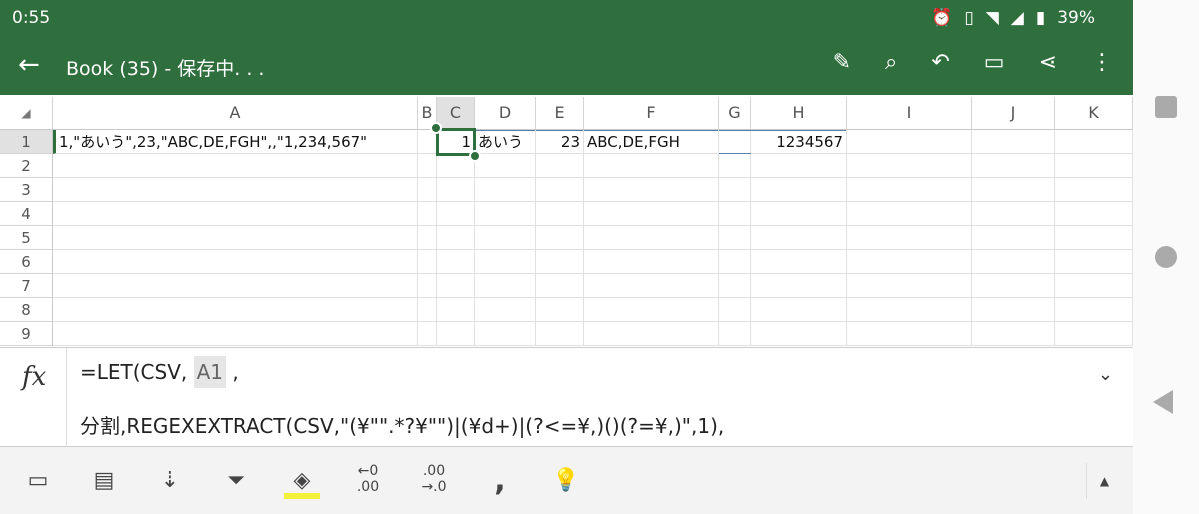 Image resolution: width=1199 pixels, height=514 pixels. I want to click on row-header-3: 3, so click(26, 190).